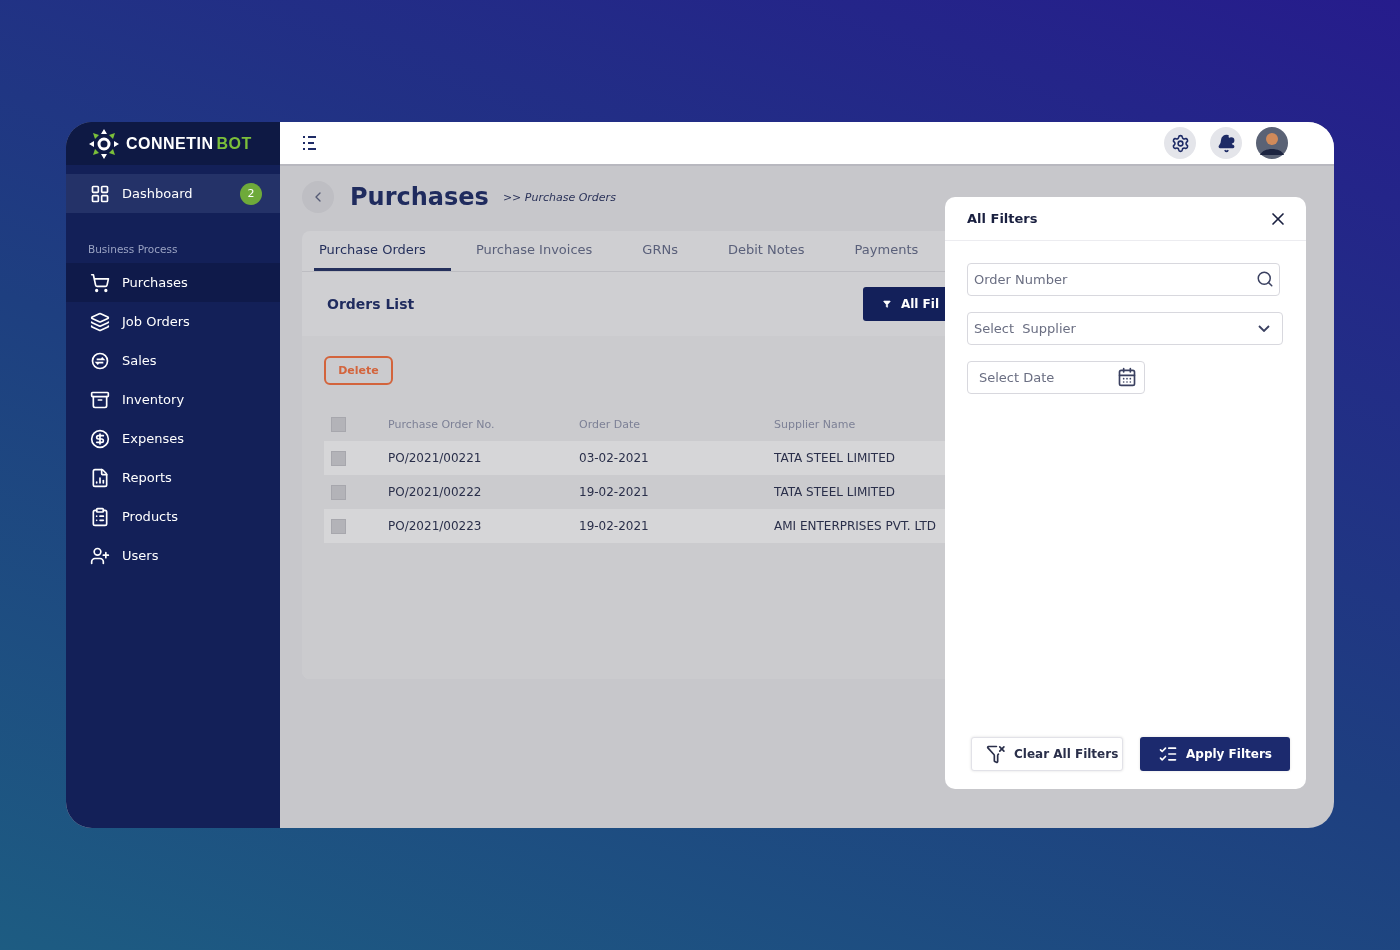  Describe the element at coordinates (173, 477) in the screenshot. I see `sidebar-item: Reports` at that location.